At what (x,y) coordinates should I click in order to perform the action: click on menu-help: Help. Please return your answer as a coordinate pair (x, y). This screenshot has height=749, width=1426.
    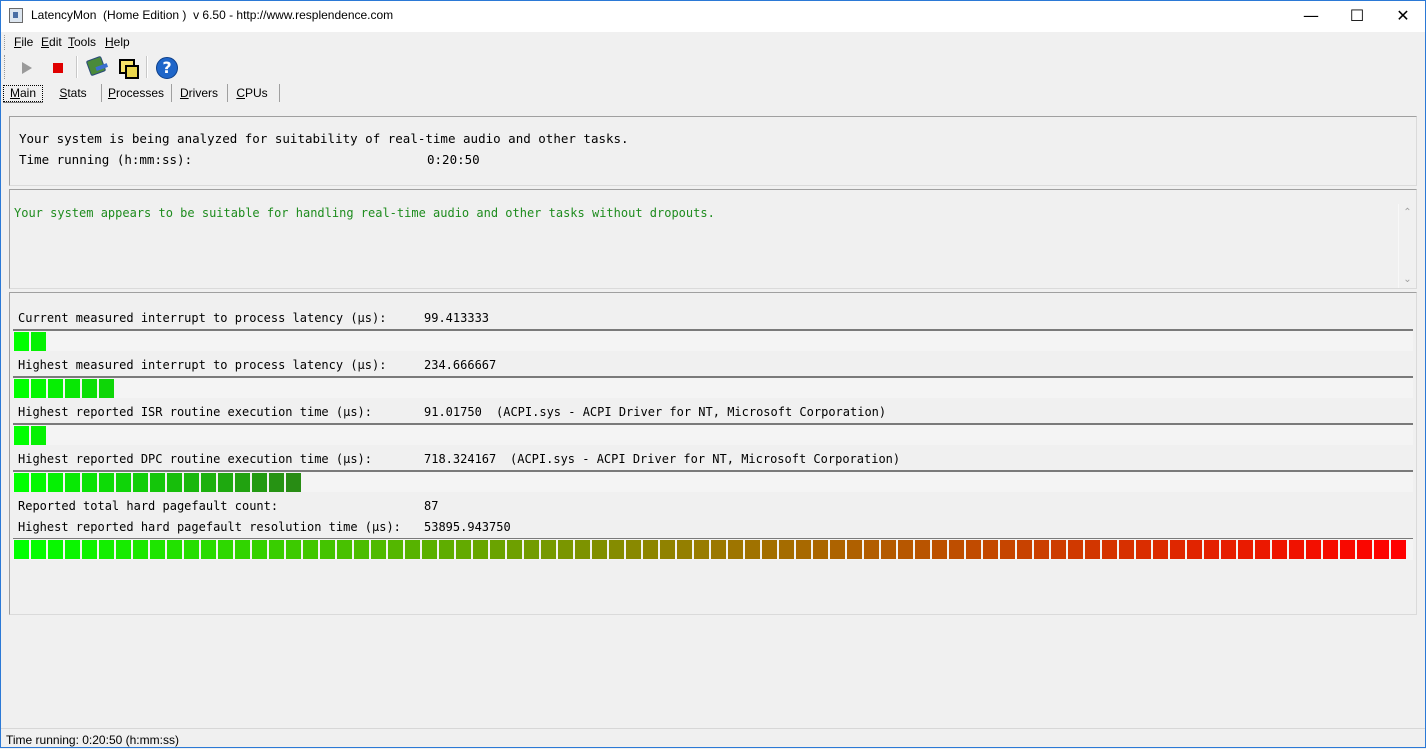
    Looking at the image, I should click on (117, 42).